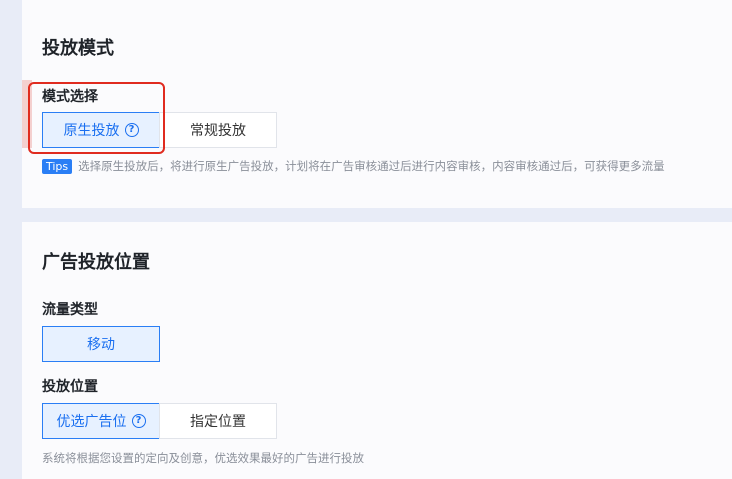 The height and width of the screenshot is (479, 732). What do you see at coordinates (57, 166) in the screenshot?
I see `tips-badge: Tips` at bounding box center [57, 166].